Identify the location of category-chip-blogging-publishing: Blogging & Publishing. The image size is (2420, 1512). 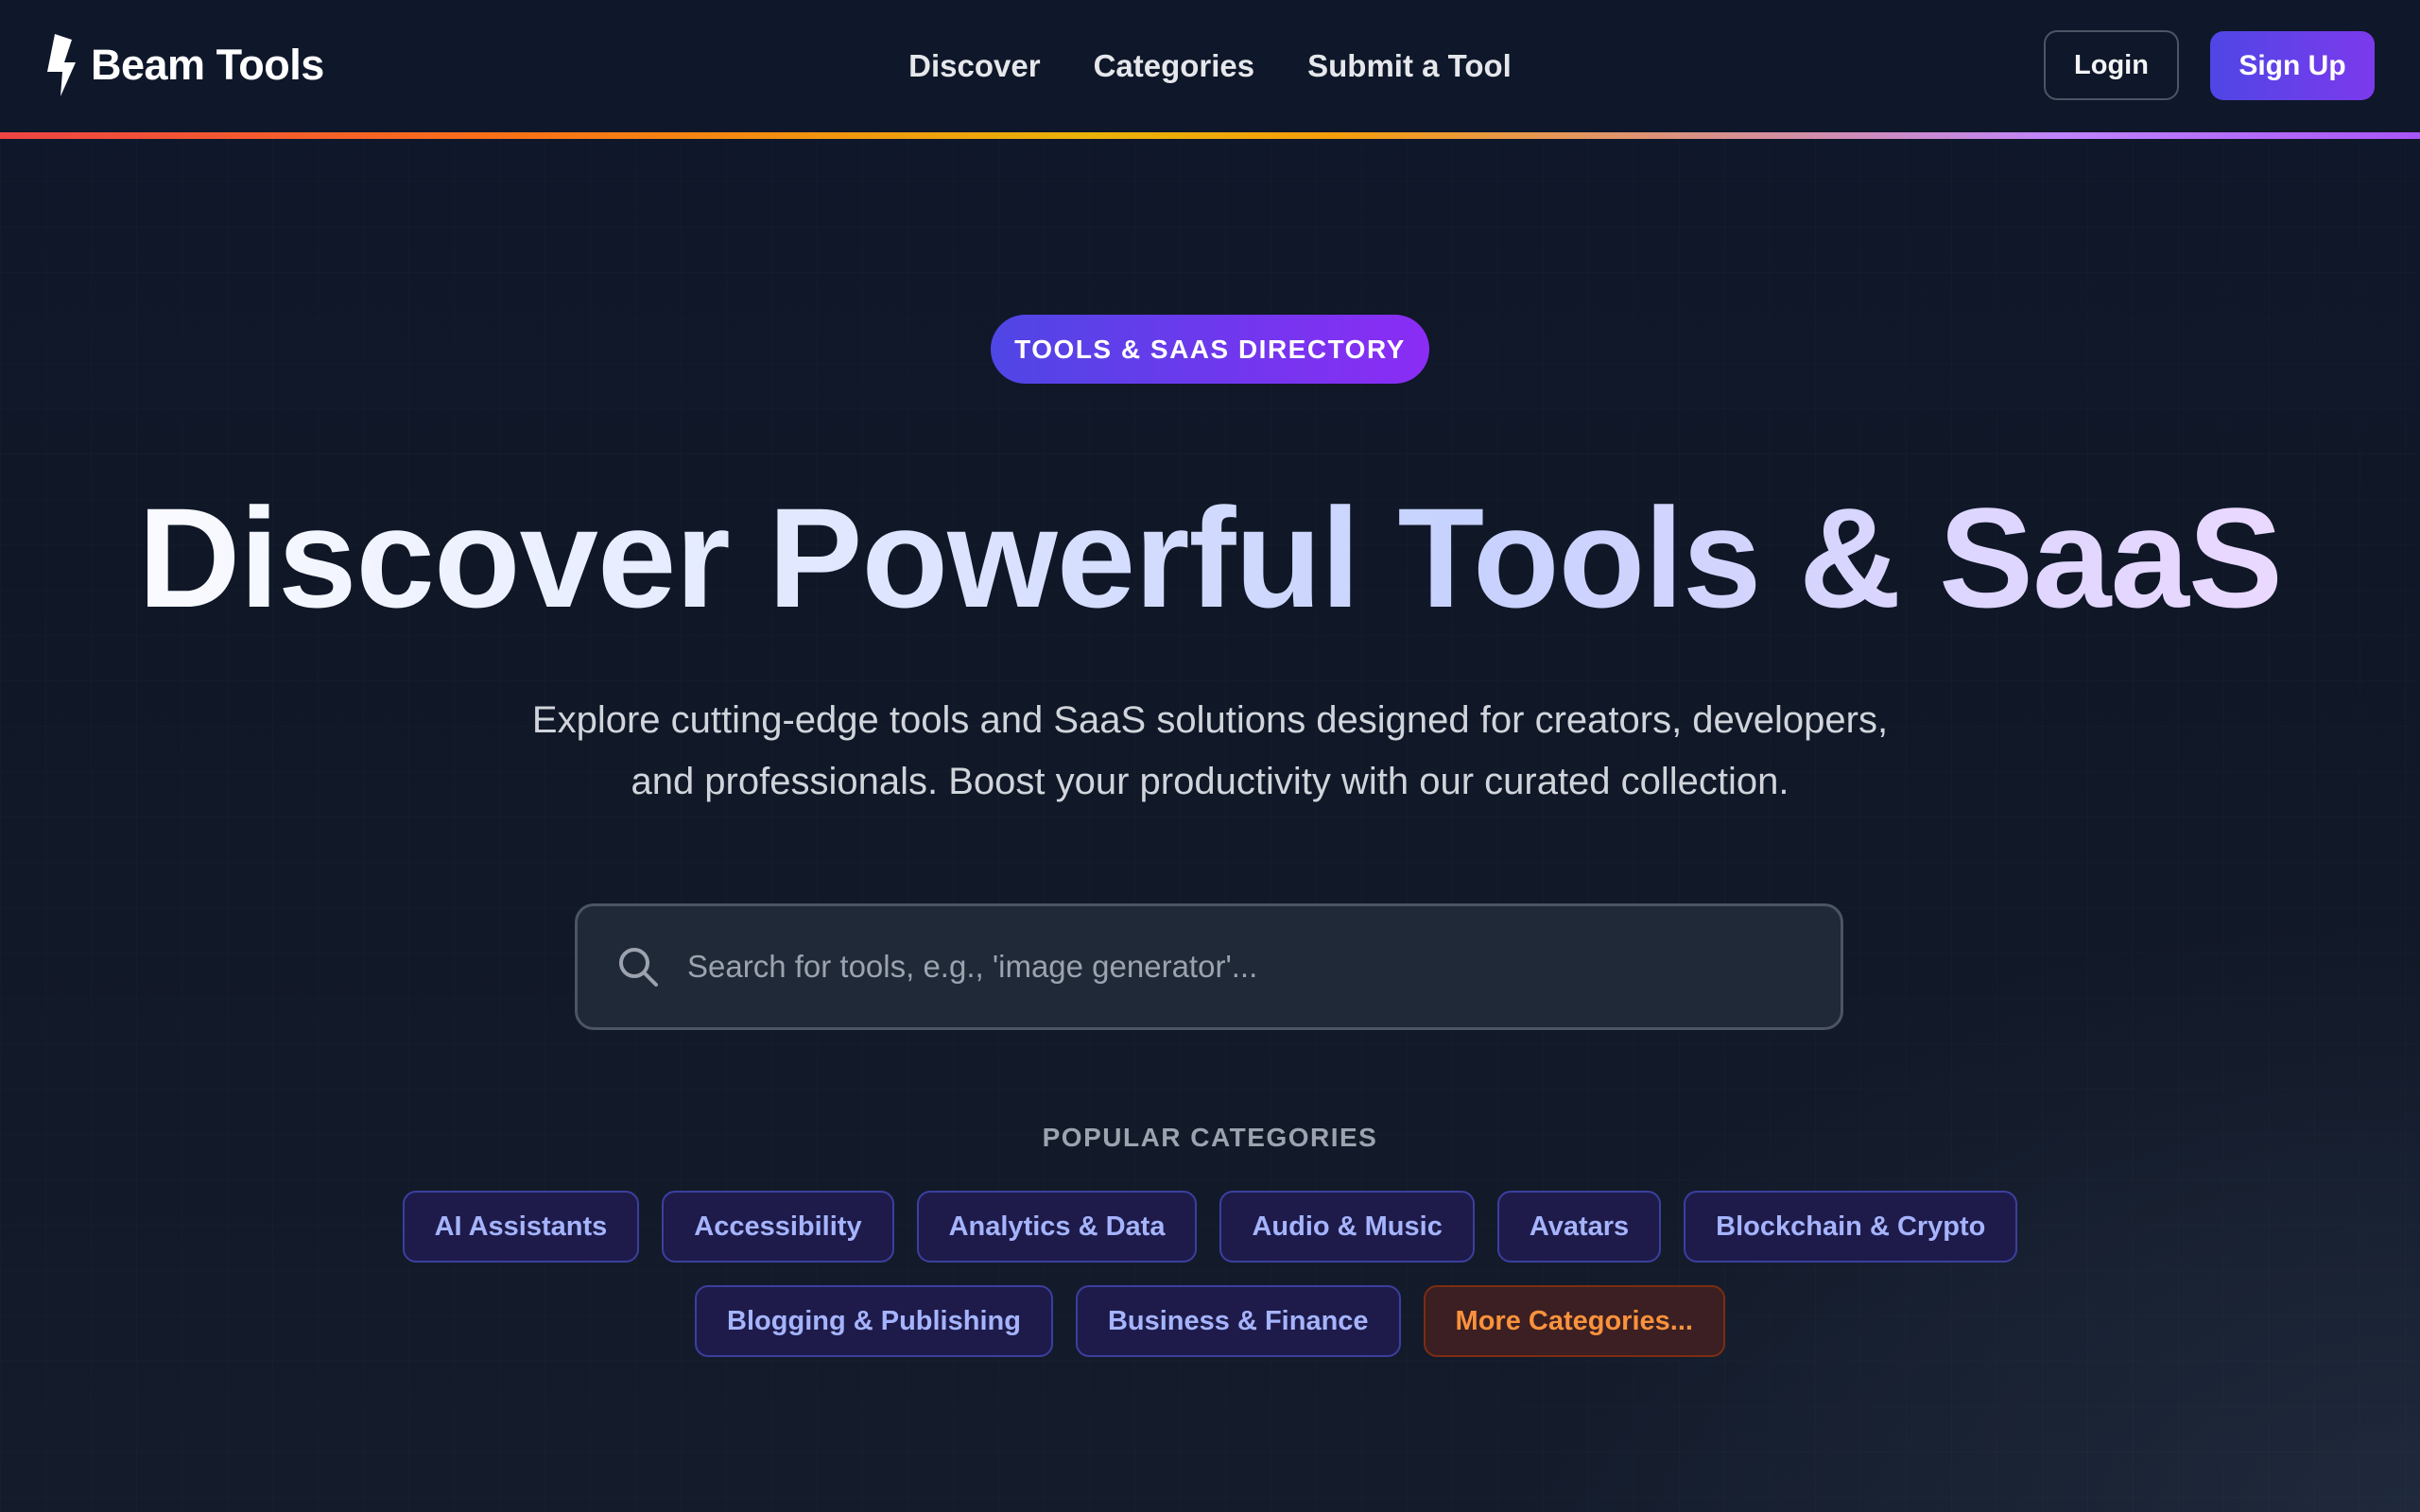
(874, 1321).